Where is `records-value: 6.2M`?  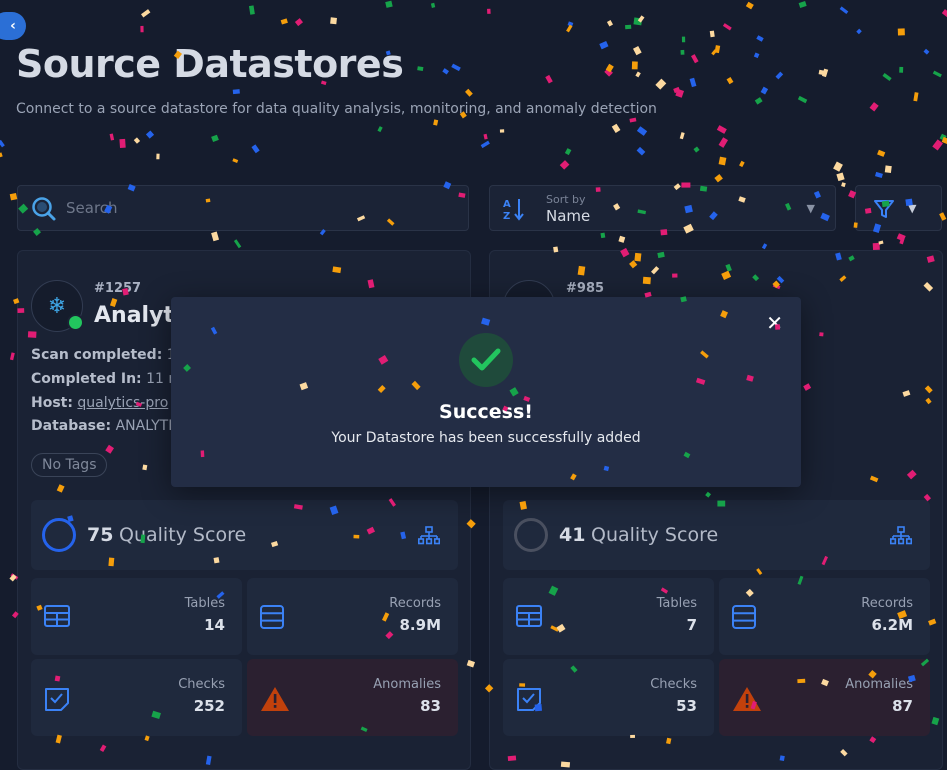
records-value: 6.2M is located at coordinates (892, 625).